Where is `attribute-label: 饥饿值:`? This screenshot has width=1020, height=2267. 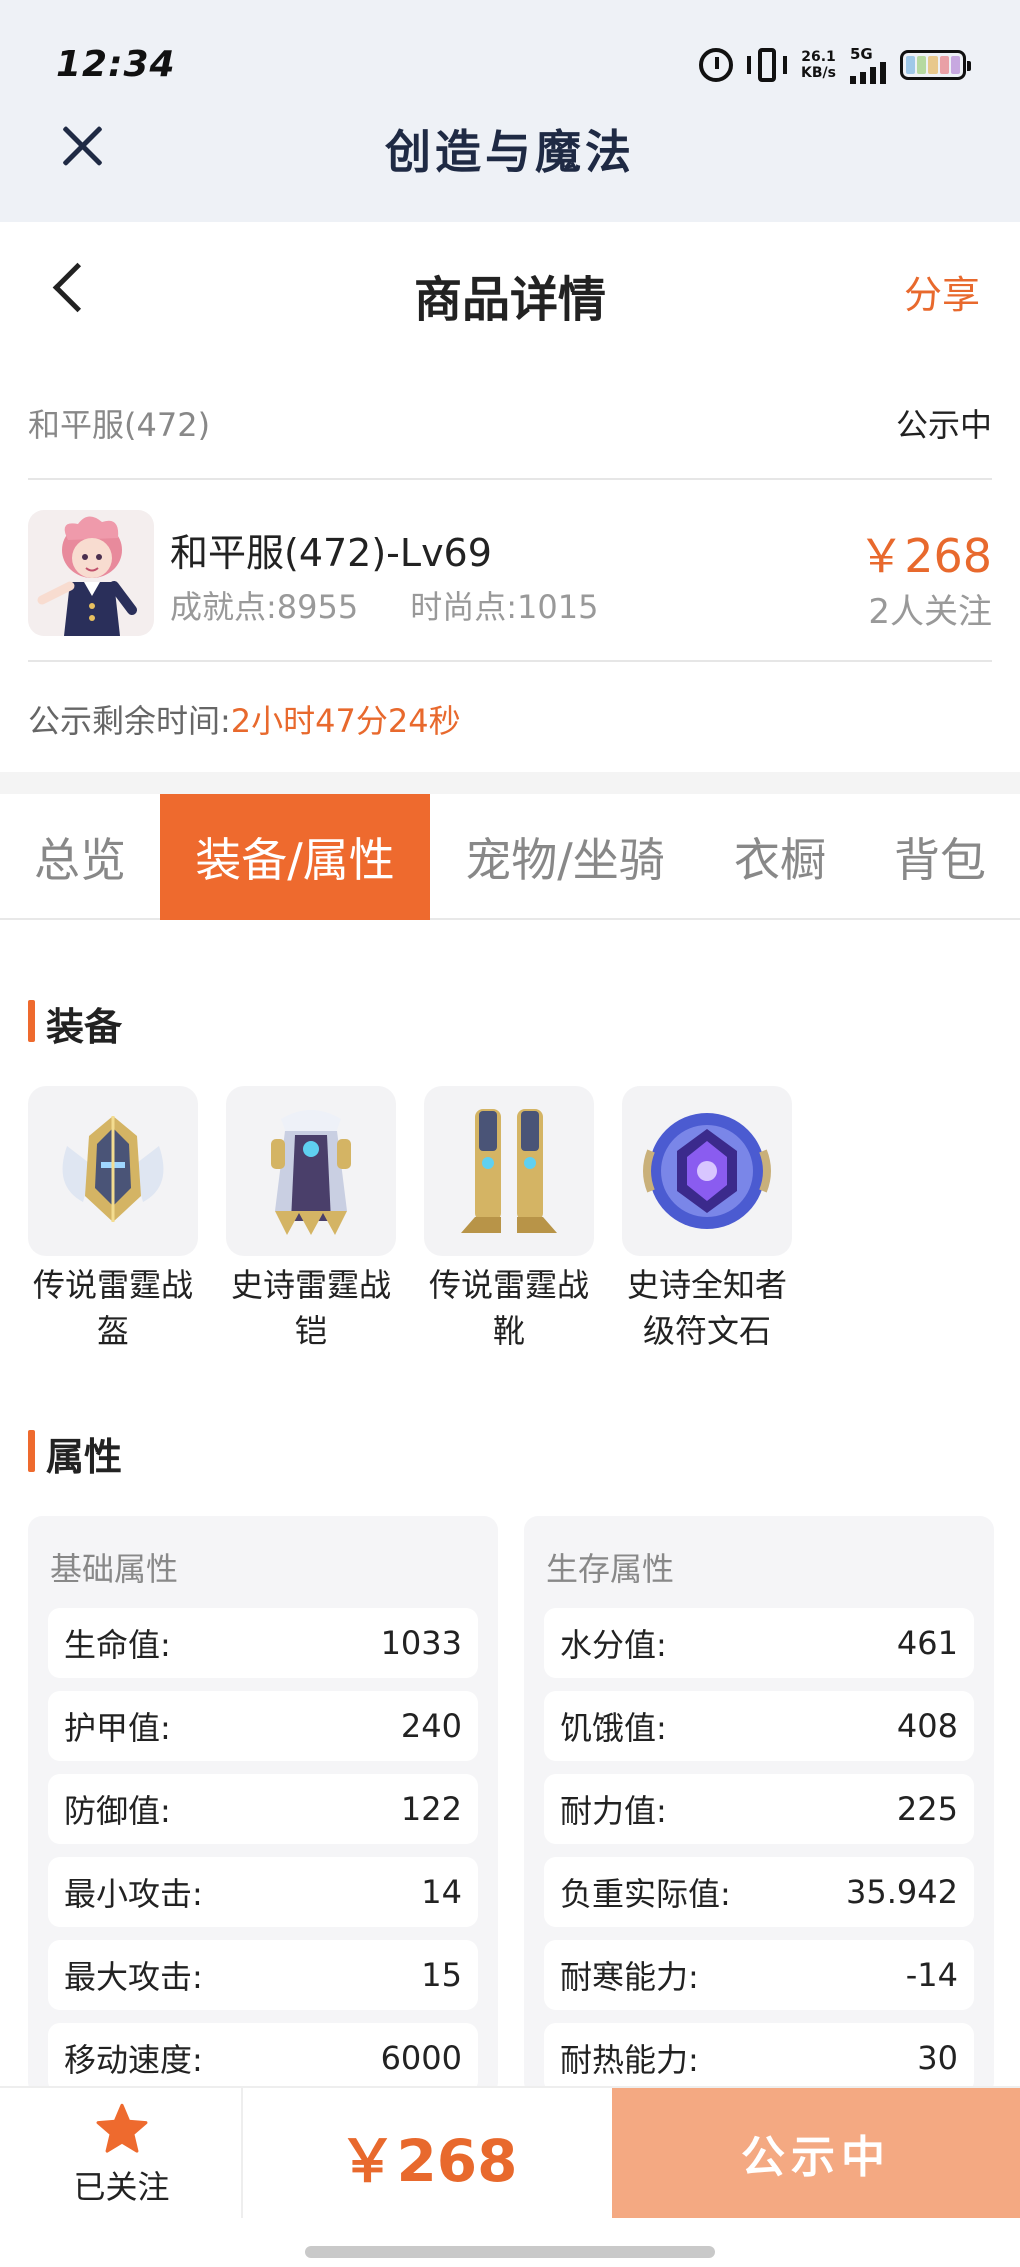
attribute-label: 饥饿值: is located at coordinates (613, 1728).